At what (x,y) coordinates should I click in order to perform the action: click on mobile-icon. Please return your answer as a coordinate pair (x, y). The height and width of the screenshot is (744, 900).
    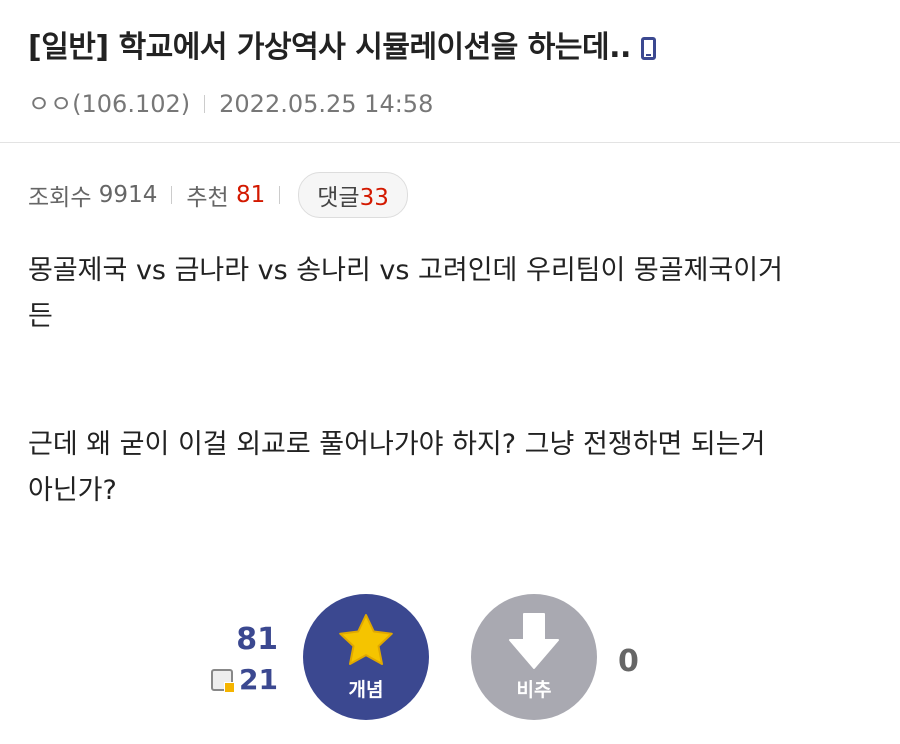
    Looking at the image, I should click on (648, 48).